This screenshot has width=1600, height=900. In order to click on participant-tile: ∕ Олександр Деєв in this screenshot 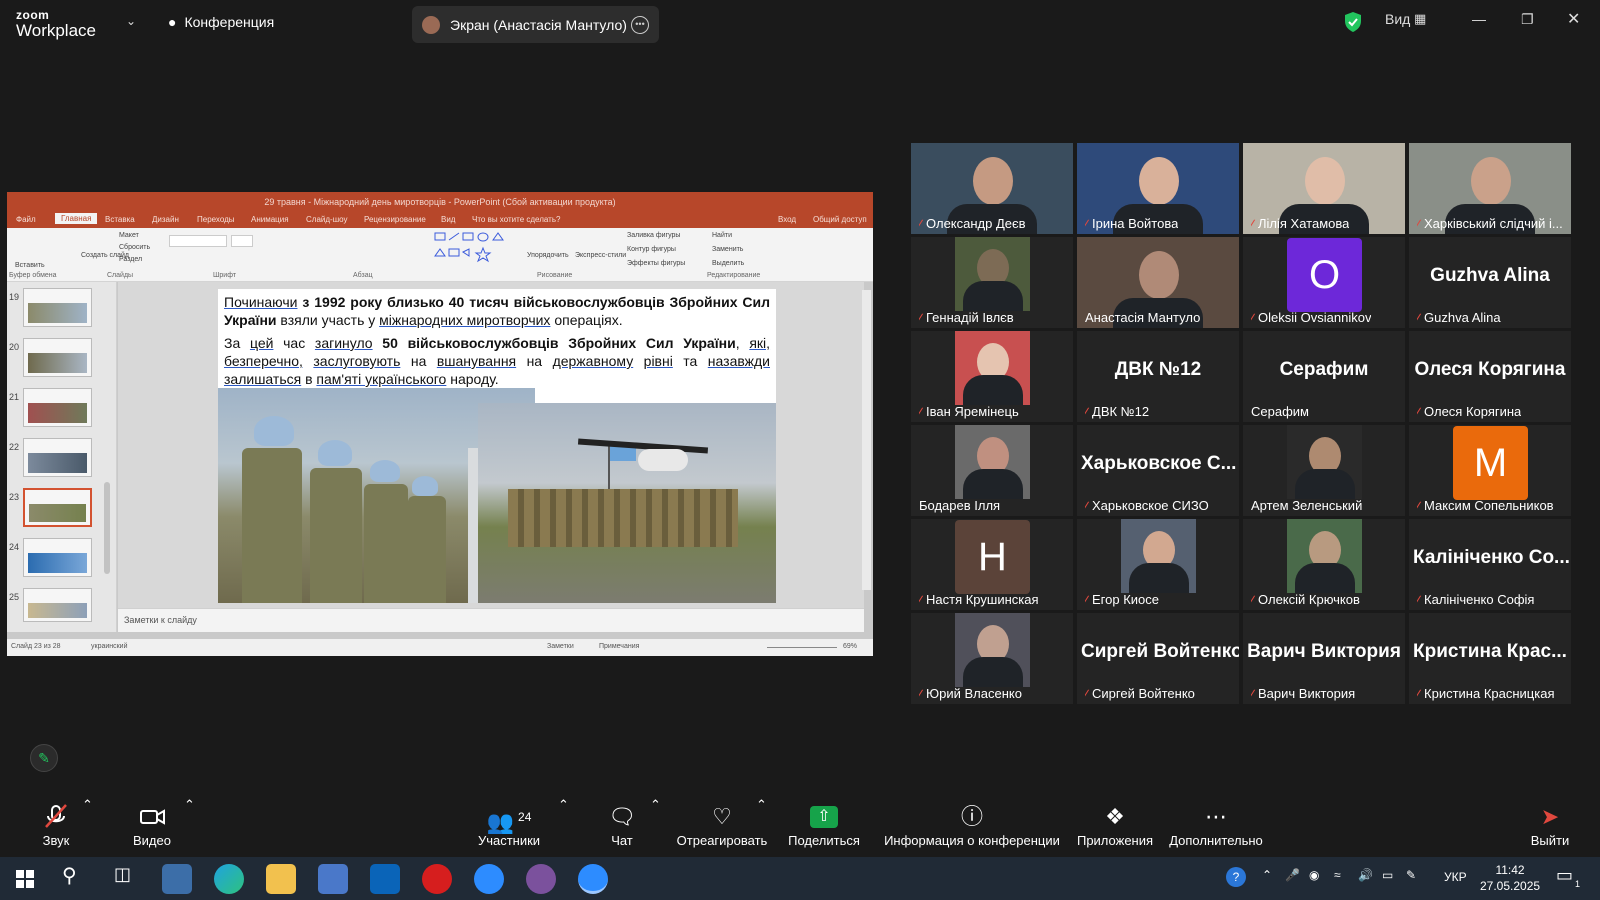, I will do `click(992, 188)`.